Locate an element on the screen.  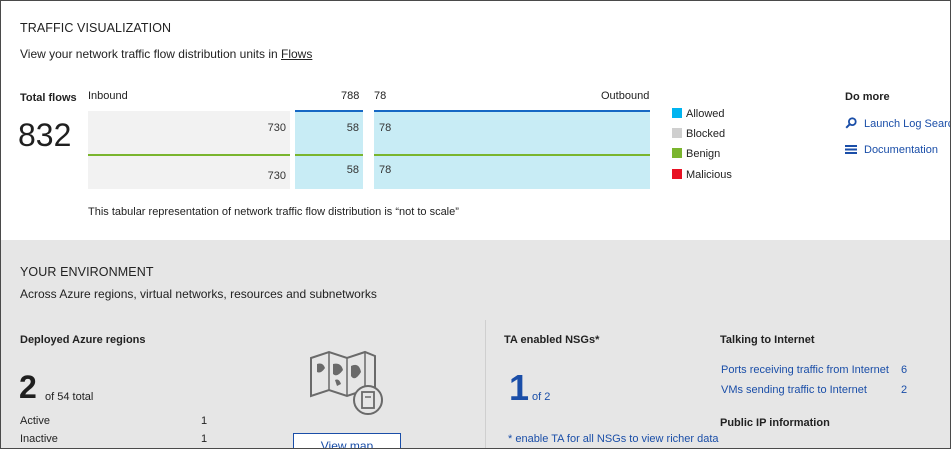
deployed-regions-of-total: of 54 total is located at coordinates (69, 397).